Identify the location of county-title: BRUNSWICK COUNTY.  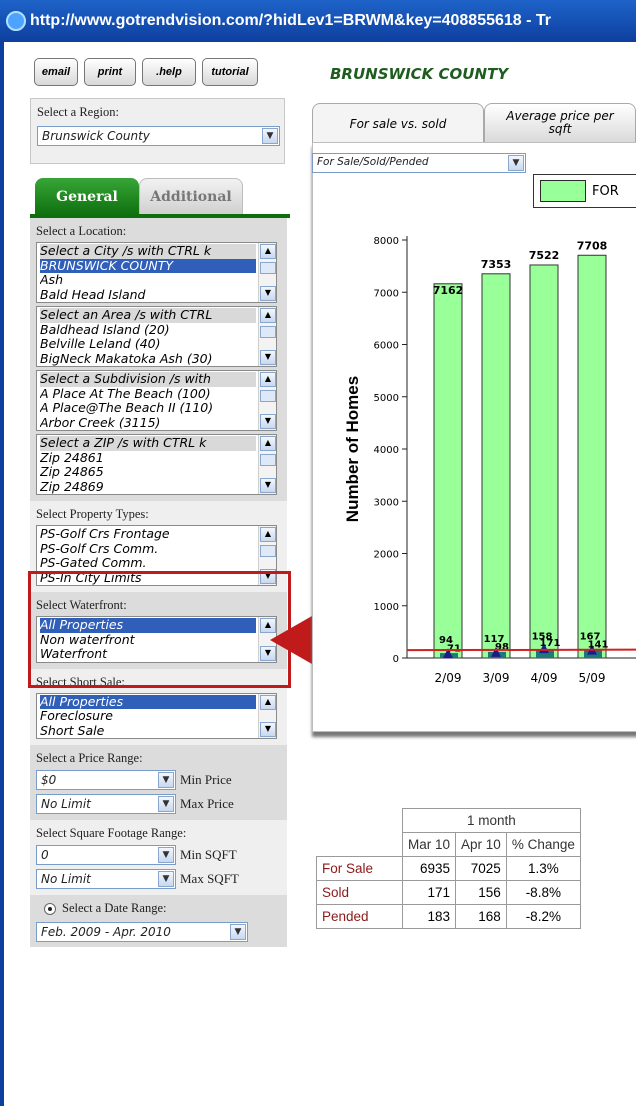
(419, 74).